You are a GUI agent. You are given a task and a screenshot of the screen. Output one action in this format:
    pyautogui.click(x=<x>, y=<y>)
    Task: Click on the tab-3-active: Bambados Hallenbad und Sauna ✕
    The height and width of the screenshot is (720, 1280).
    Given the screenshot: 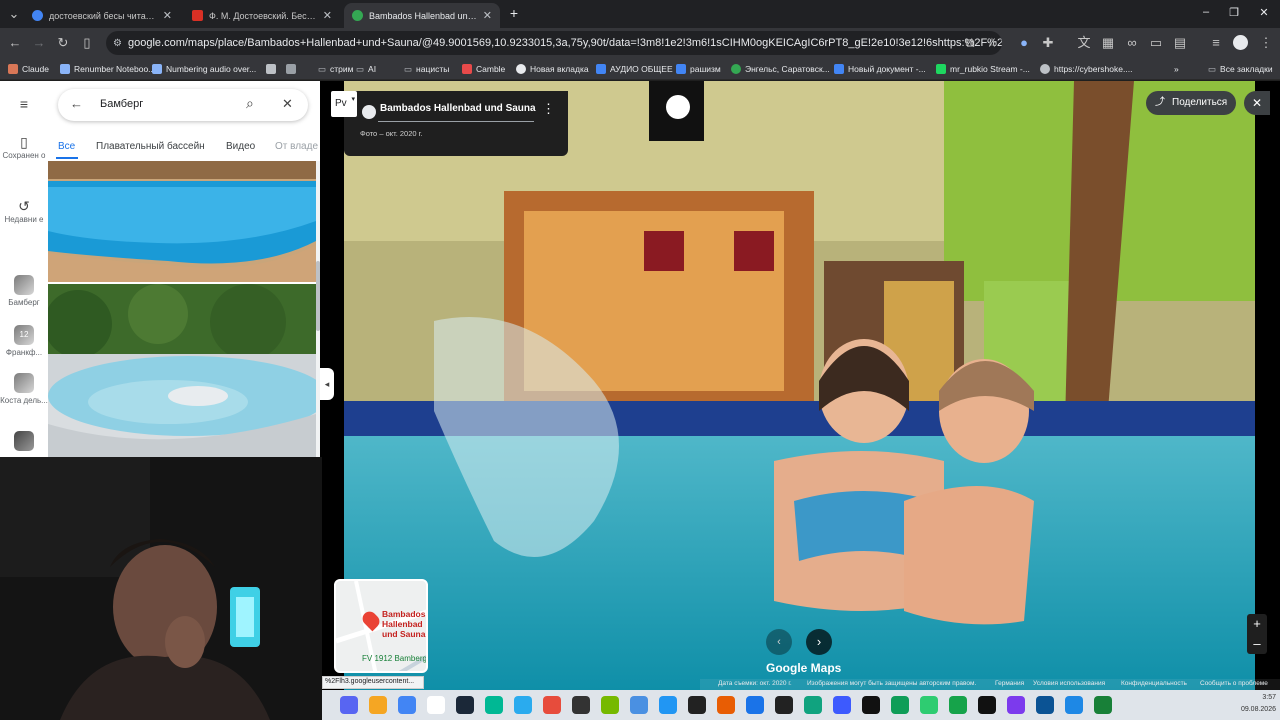 What is the action you would take?
    pyautogui.click(x=422, y=15)
    